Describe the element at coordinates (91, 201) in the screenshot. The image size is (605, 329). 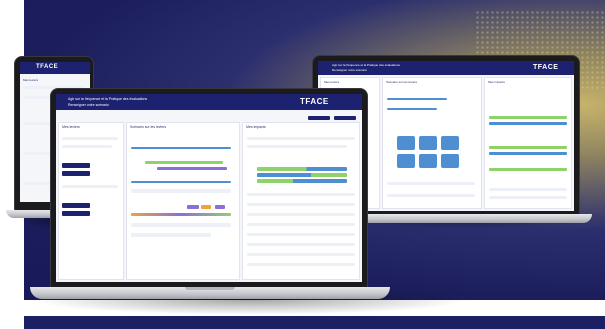
I see `column-leviers: Mes leviers` at that location.